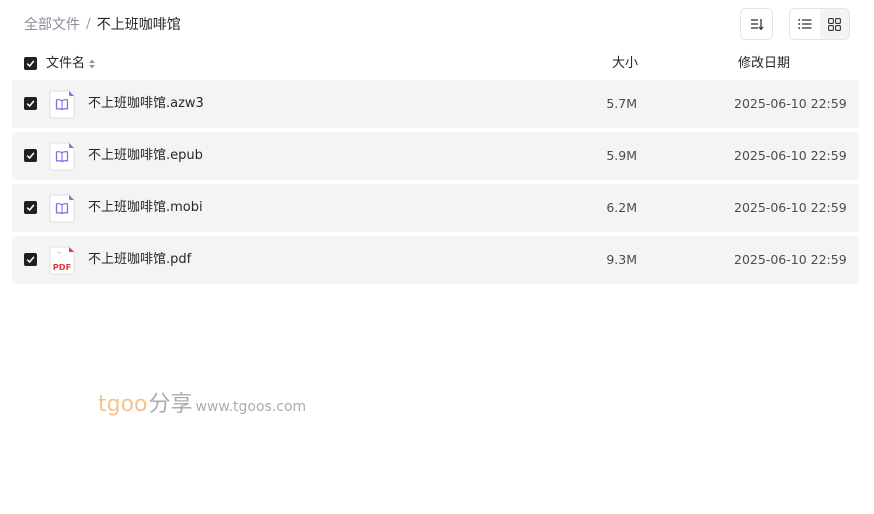 The width and height of the screenshot is (874, 514). What do you see at coordinates (621, 103) in the screenshot?
I see `file-size: 5.7M` at bounding box center [621, 103].